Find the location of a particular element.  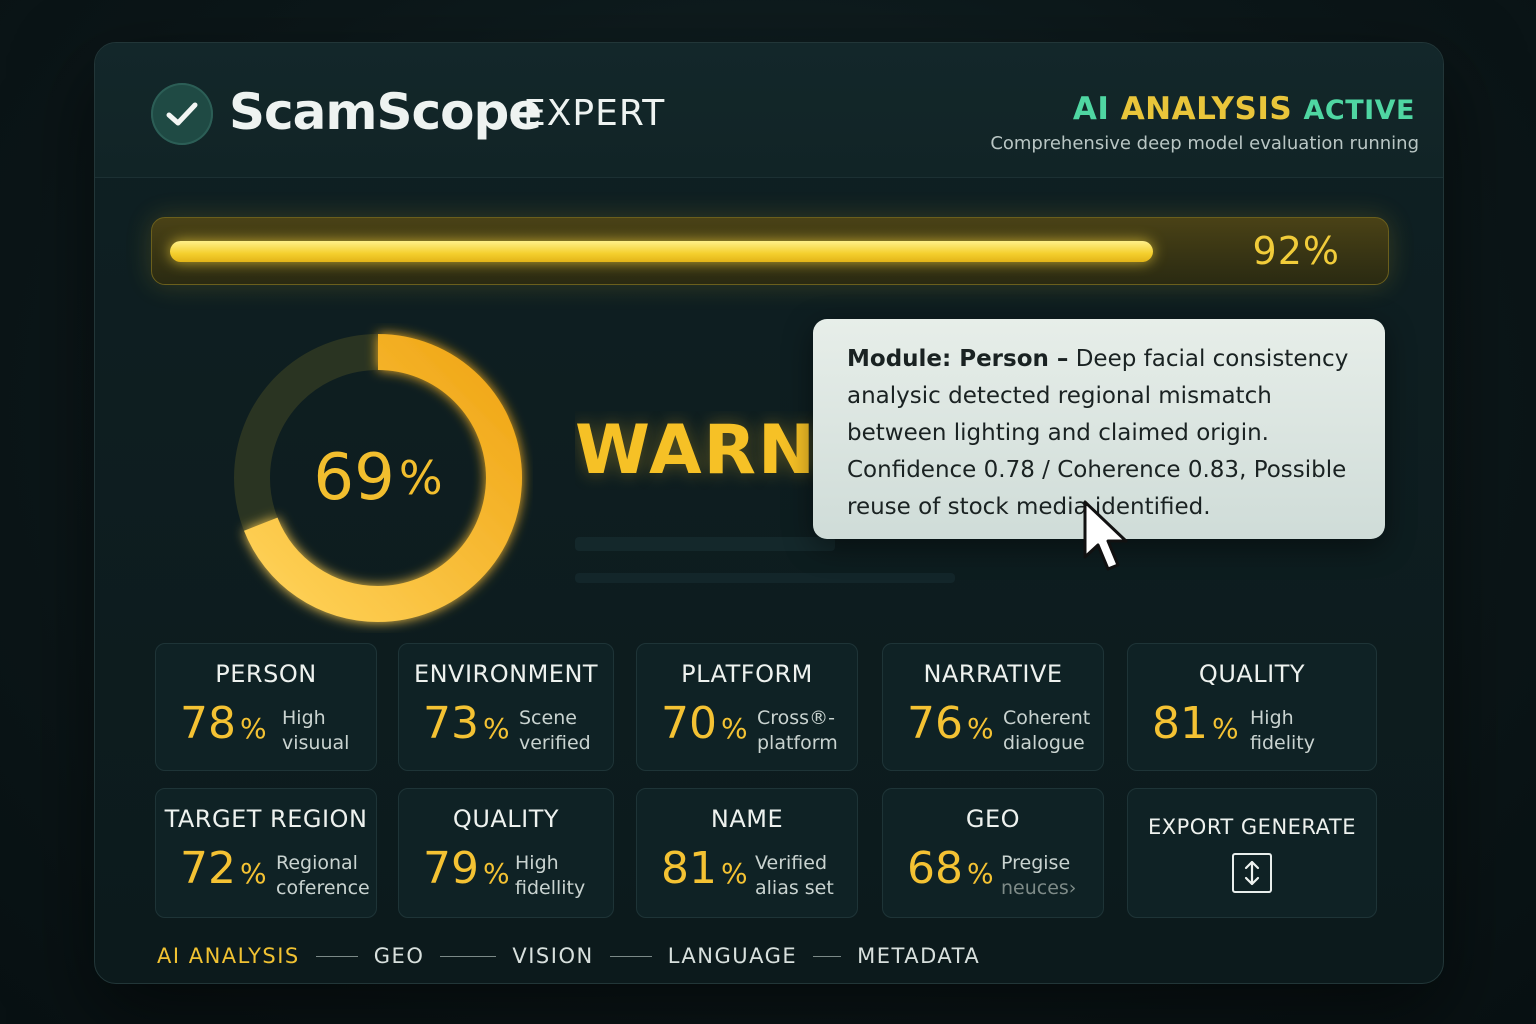

progress-fill is located at coordinates (661, 251).